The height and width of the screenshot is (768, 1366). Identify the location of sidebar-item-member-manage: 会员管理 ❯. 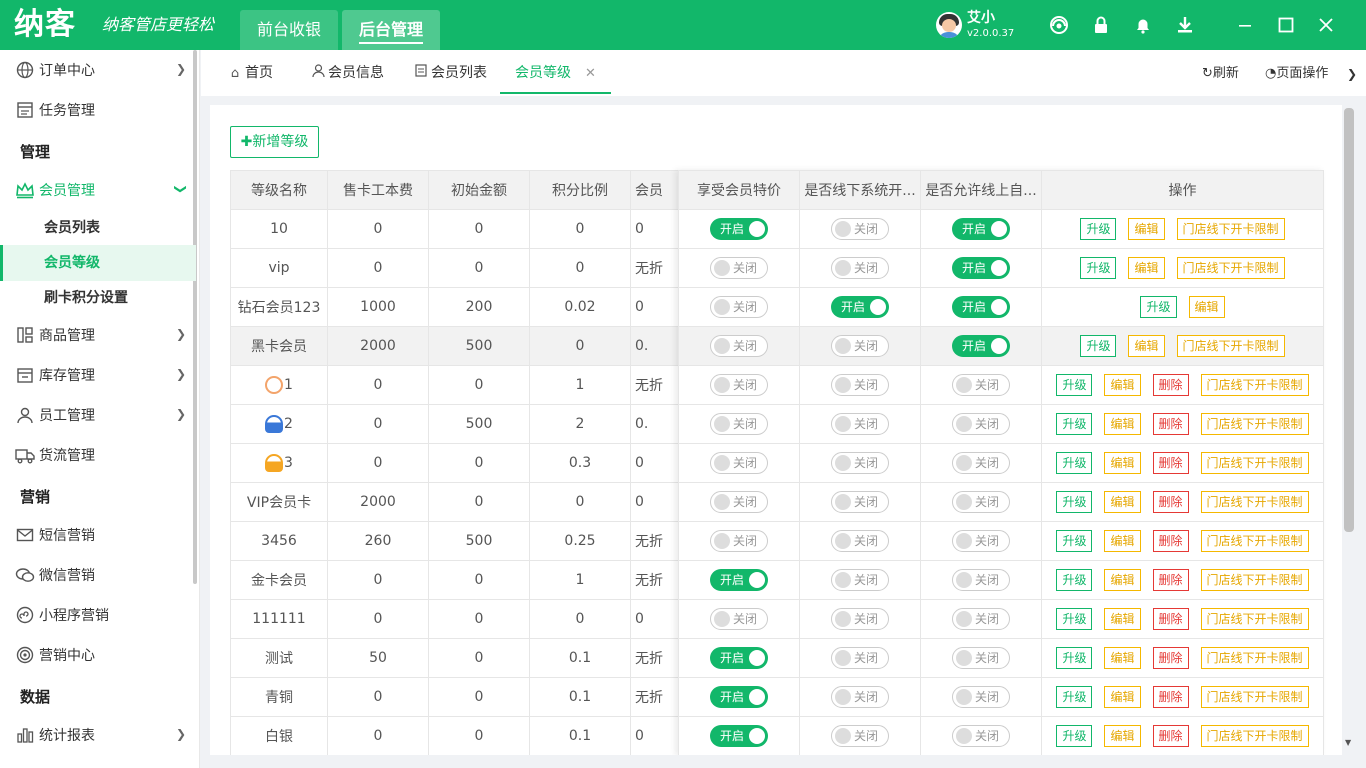
(98, 190).